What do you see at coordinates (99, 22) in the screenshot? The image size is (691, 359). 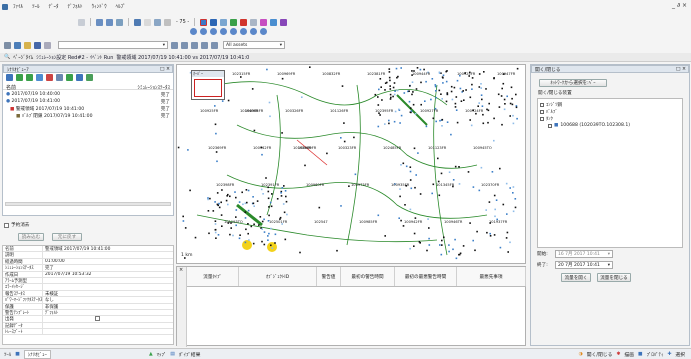 I see `zoom-in-icon` at bounding box center [99, 22].